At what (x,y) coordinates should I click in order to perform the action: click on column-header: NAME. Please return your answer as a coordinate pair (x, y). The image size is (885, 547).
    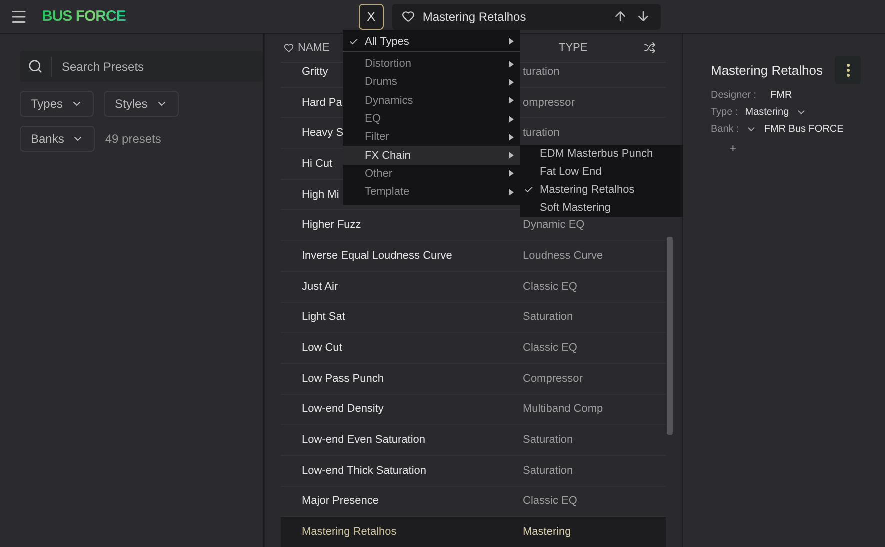
    Looking at the image, I should click on (314, 48).